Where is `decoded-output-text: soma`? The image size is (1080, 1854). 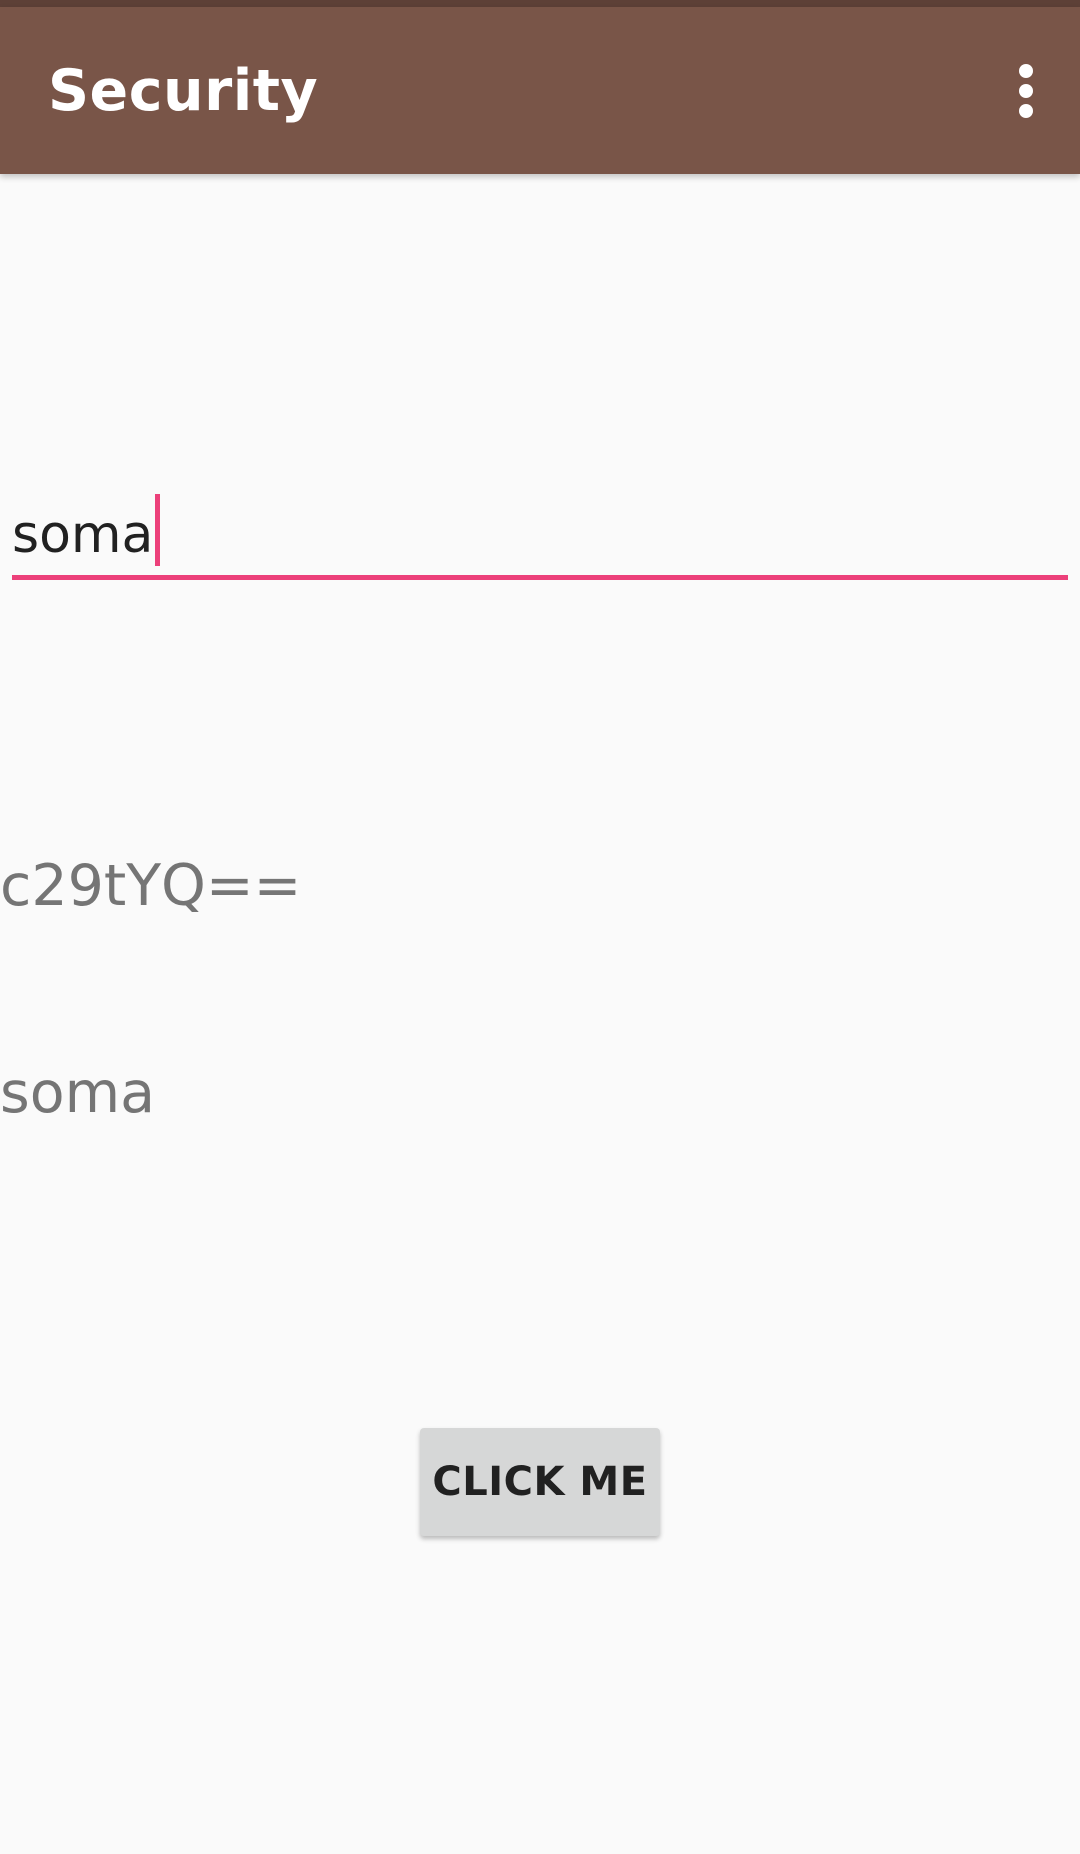 decoded-output-text: soma is located at coordinates (78, 1093).